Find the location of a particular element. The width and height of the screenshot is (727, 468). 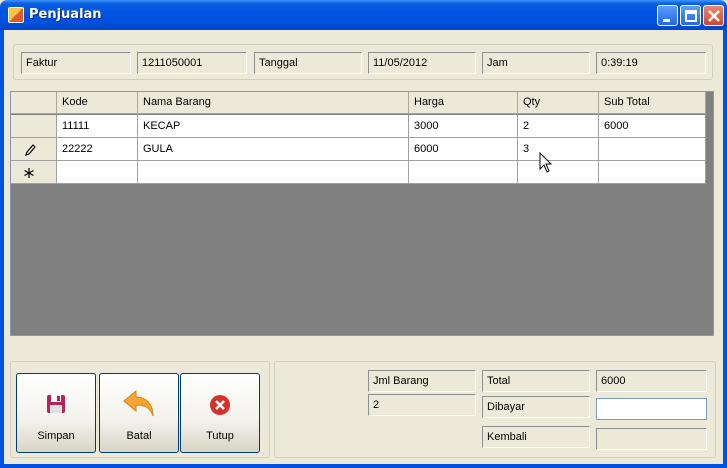

minimize-button is located at coordinates (667, 15).